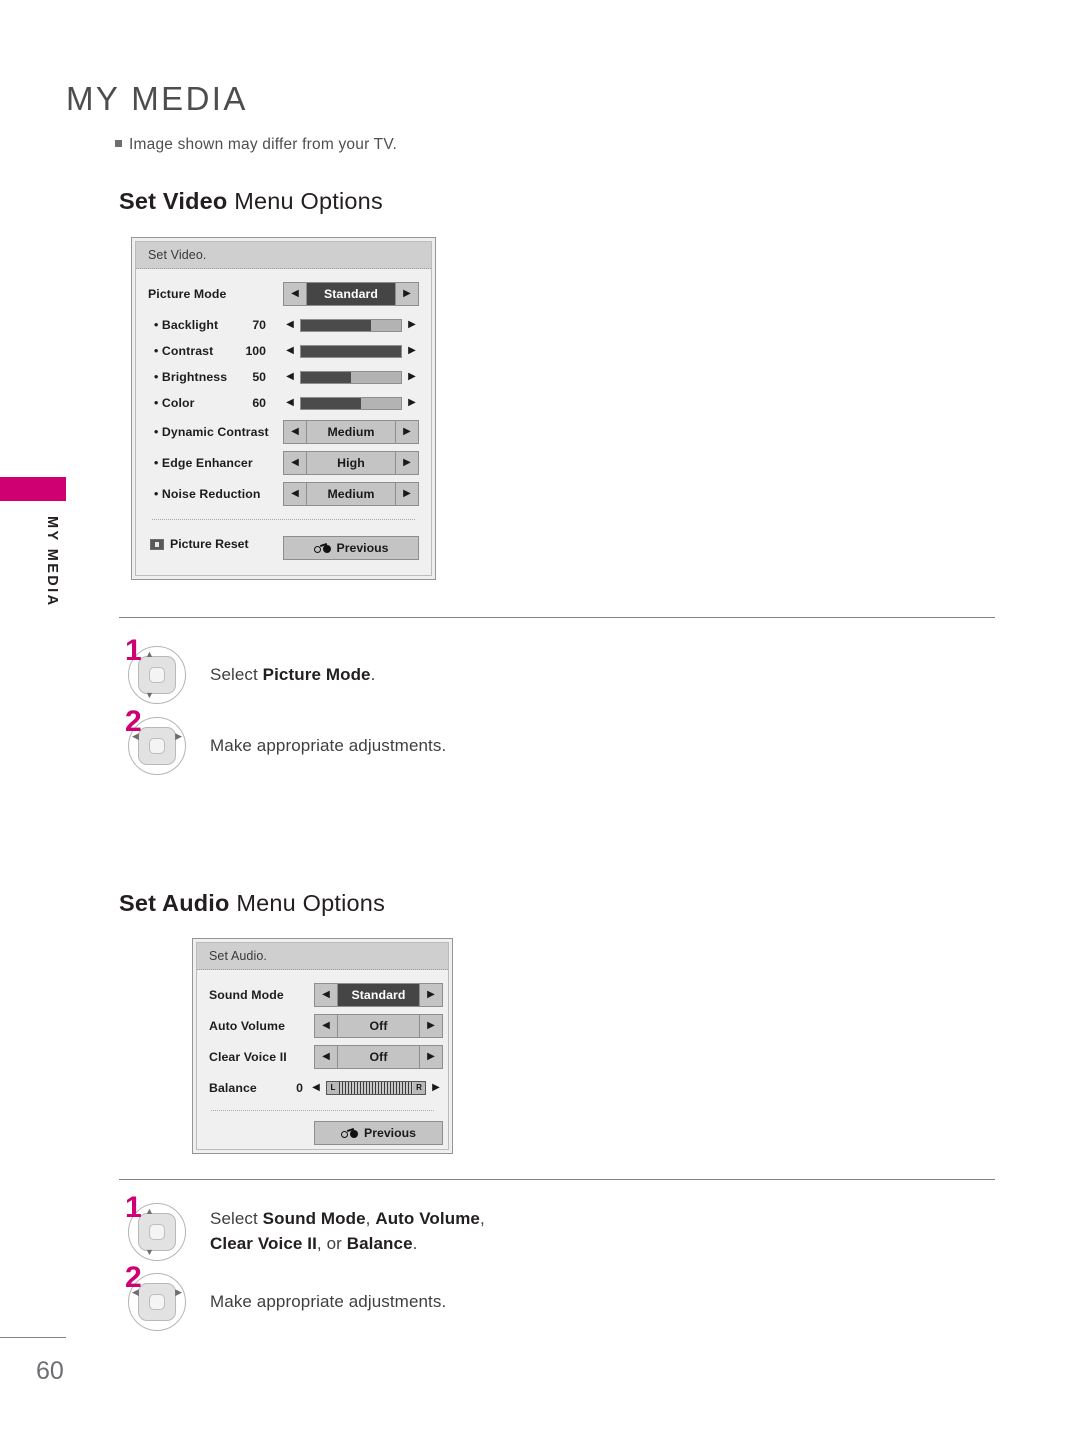 Image resolution: width=1080 pixels, height=1440 pixels. Describe the element at coordinates (328, 1301) in the screenshot. I see `step-text-2-audio: Make appropriate adjustments.` at that location.